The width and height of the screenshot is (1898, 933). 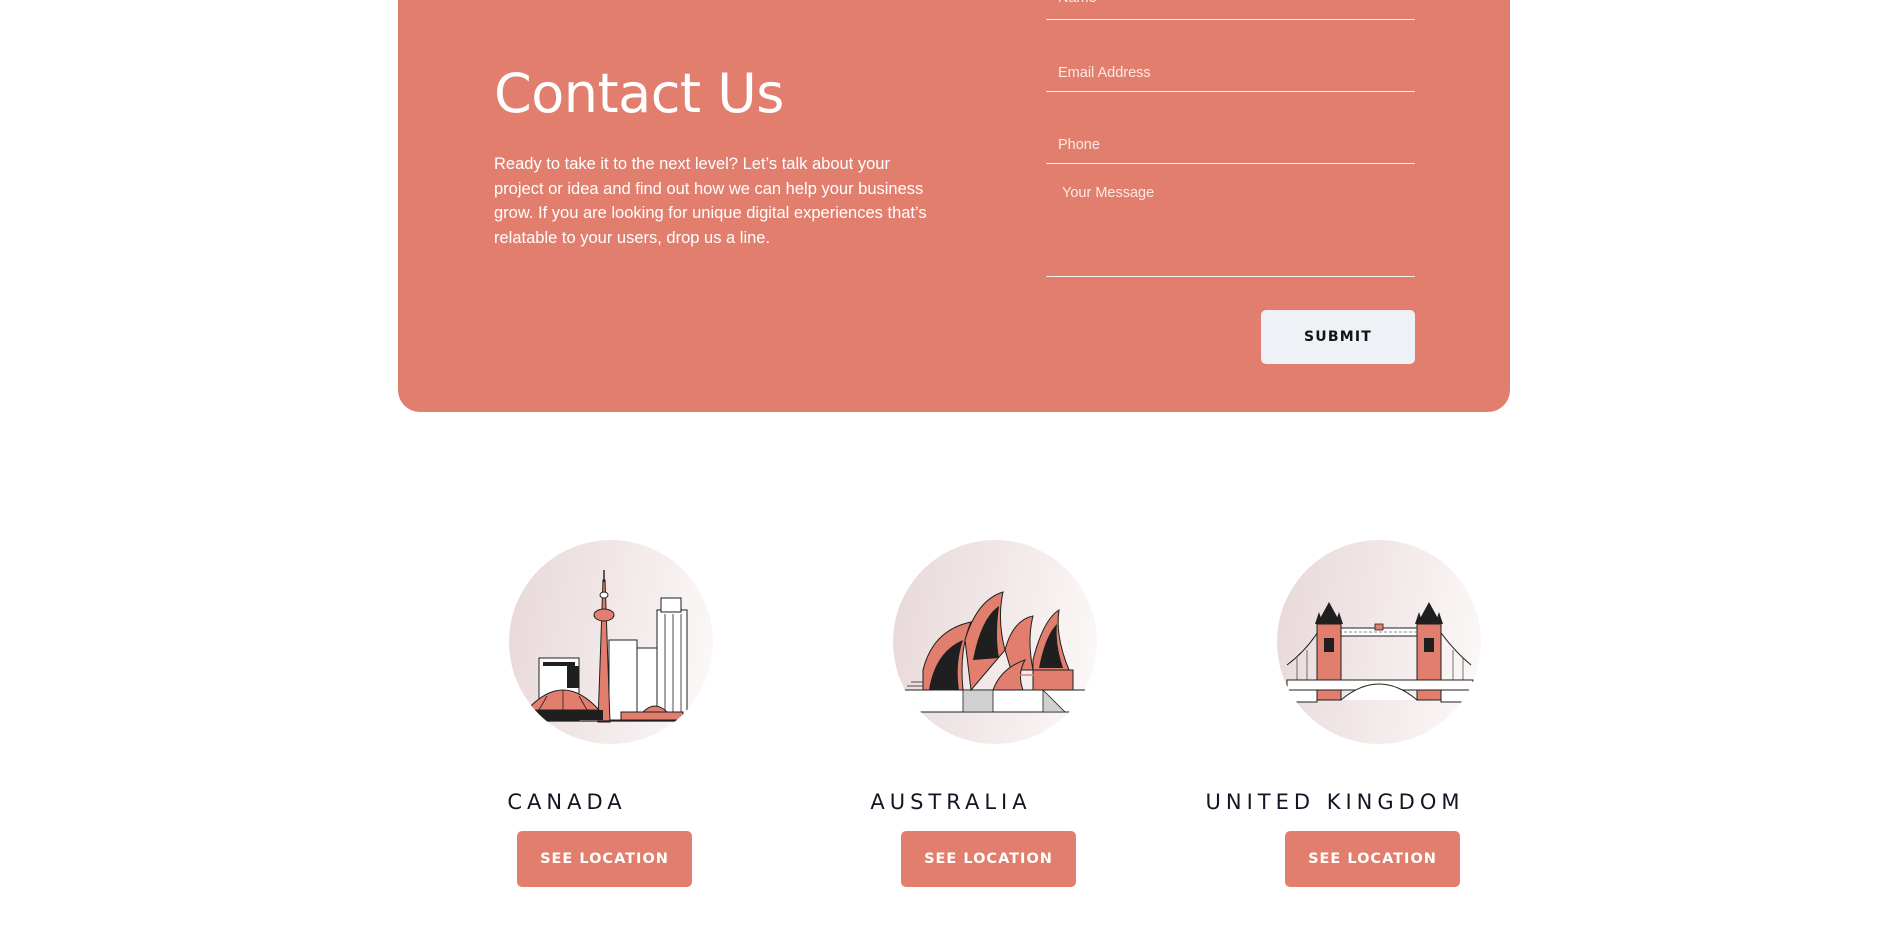 What do you see at coordinates (951, 802) in the screenshot?
I see `location-name: AUSTRALIA` at bounding box center [951, 802].